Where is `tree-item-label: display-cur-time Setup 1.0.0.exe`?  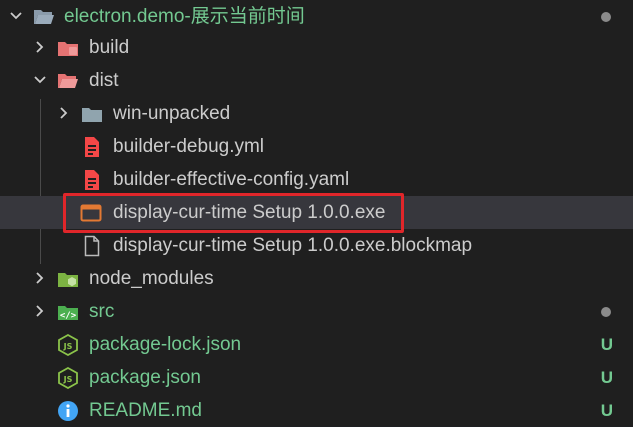
tree-item-label: display-cur-time Setup 1.0.0.exe is located at coordinates (249, 212).